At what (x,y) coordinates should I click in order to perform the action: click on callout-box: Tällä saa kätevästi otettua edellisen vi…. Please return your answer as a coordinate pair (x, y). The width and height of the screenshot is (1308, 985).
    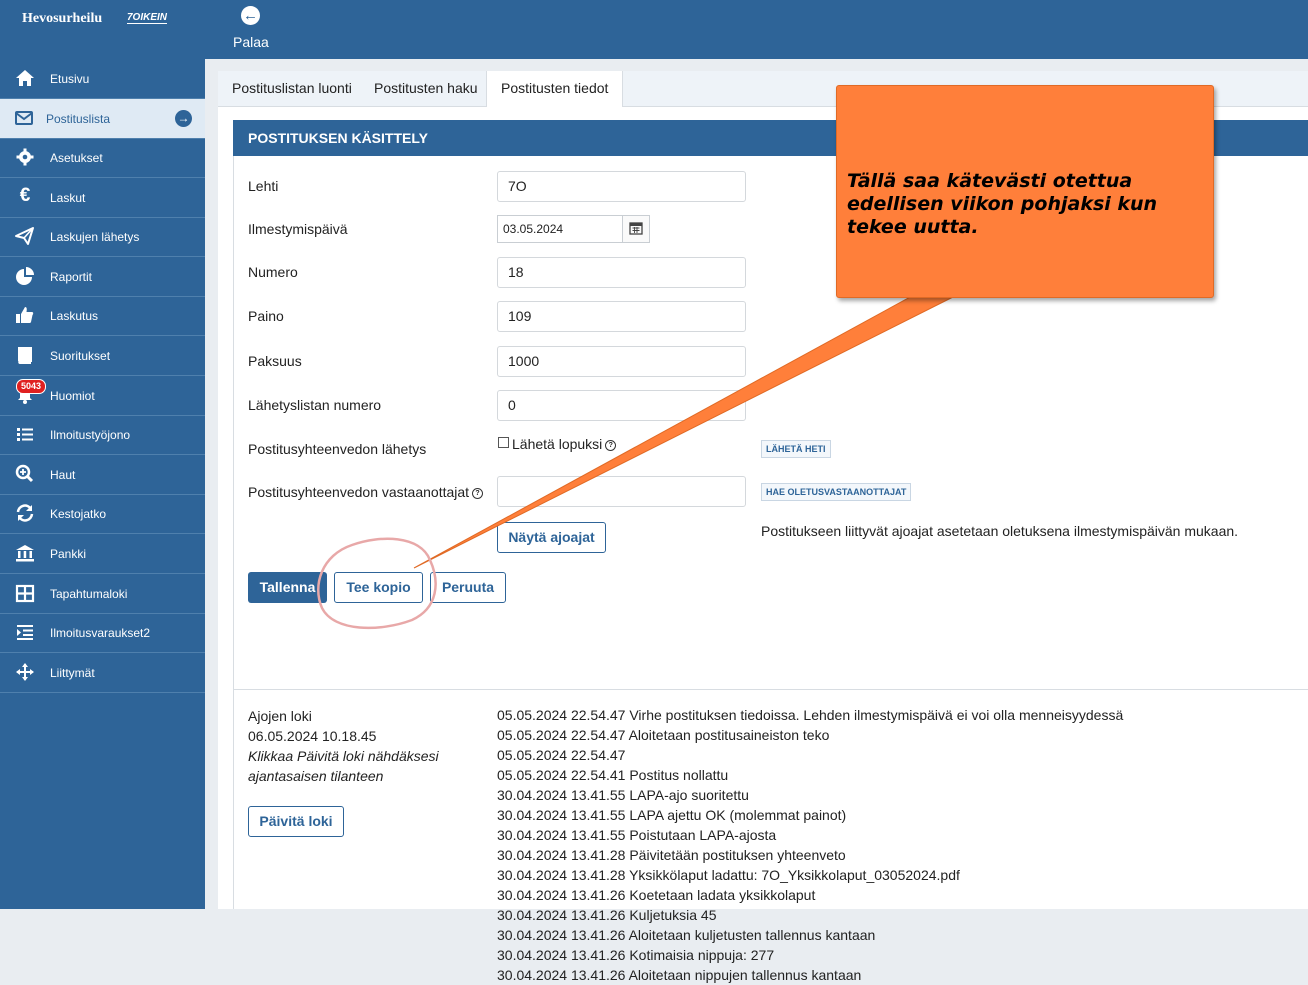
    Looking at the image, I should click on (1025, 191).